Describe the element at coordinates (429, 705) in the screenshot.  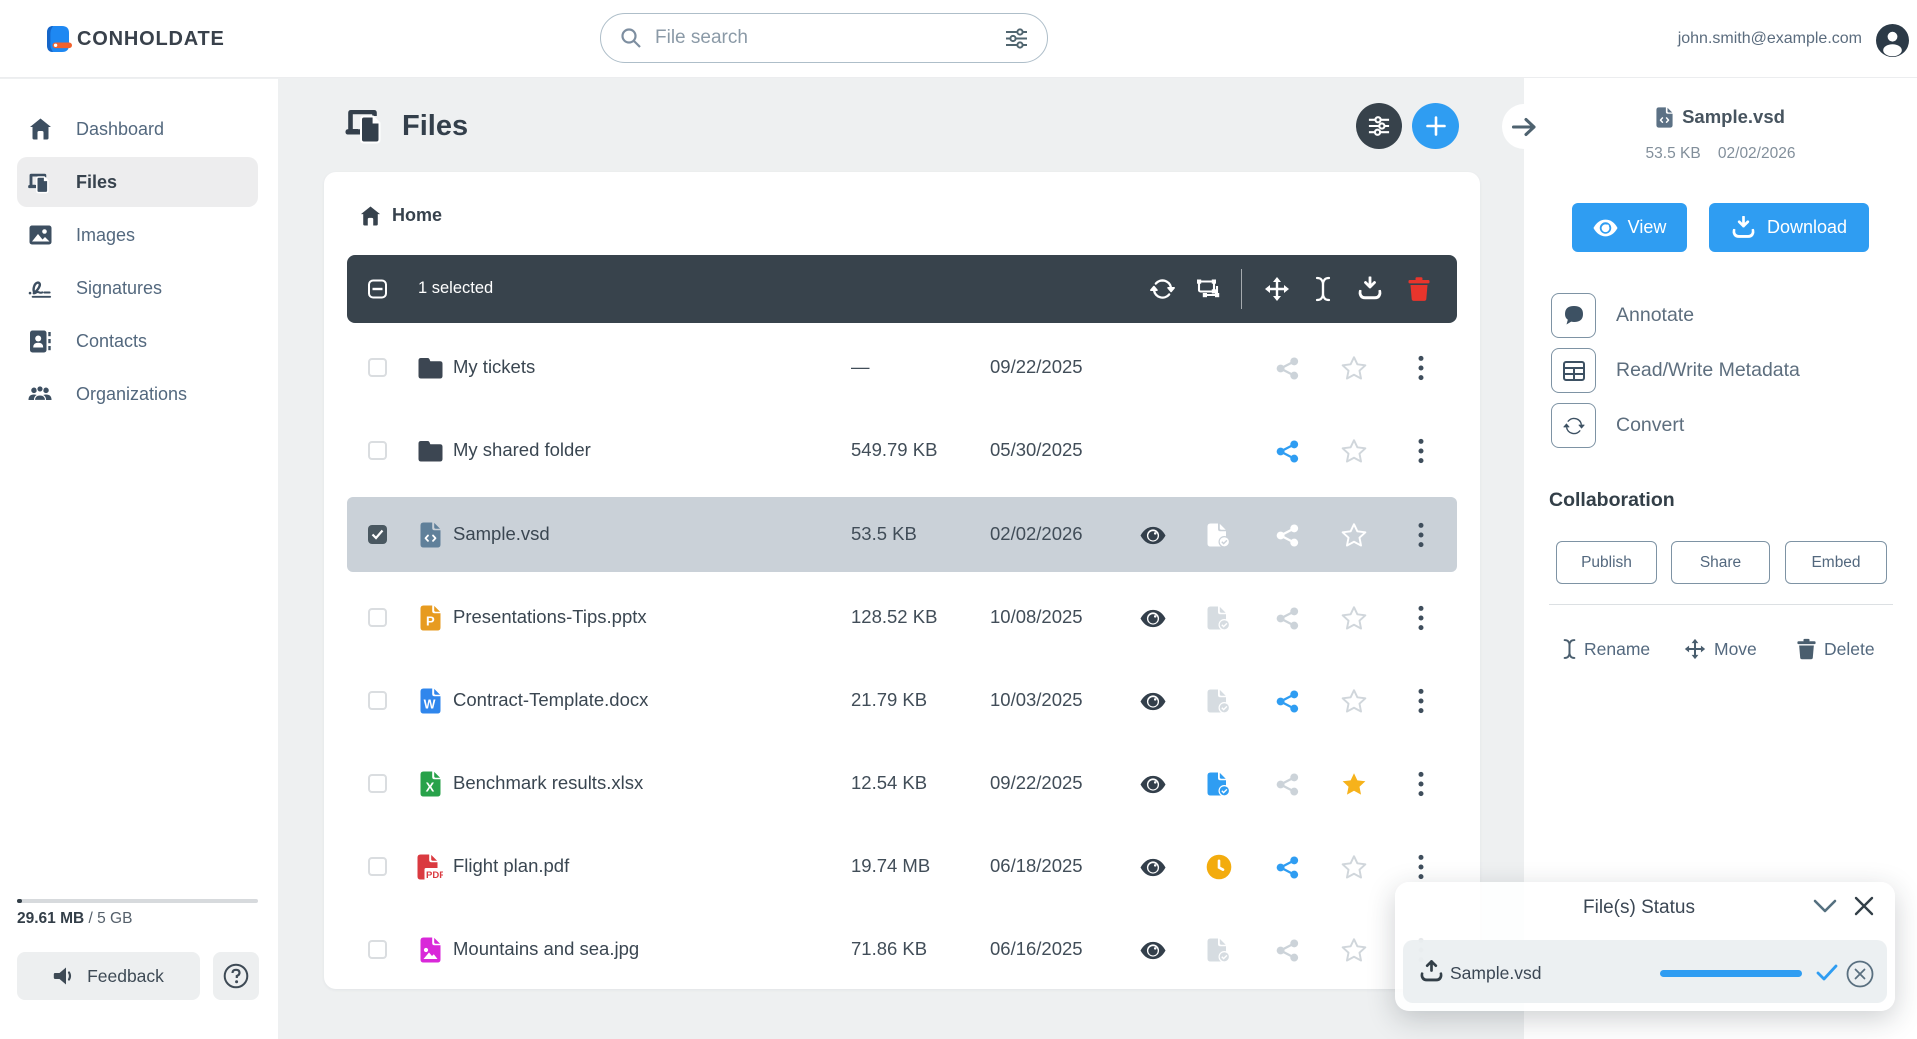
I see `svg-text: W` at that location.